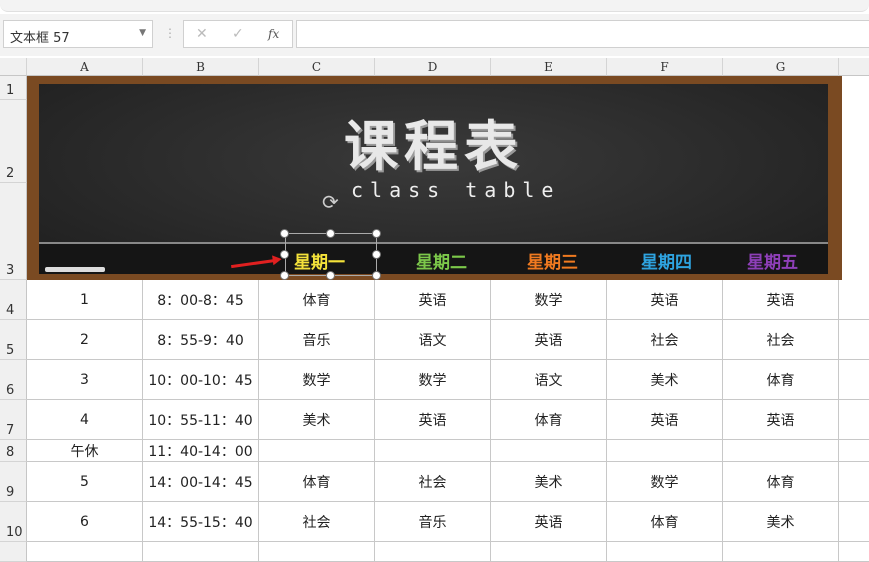  What do you see at coordinates (13, 88) in the screenshot?
I see `row-header-1: 1` at bounding box center [13, 88].